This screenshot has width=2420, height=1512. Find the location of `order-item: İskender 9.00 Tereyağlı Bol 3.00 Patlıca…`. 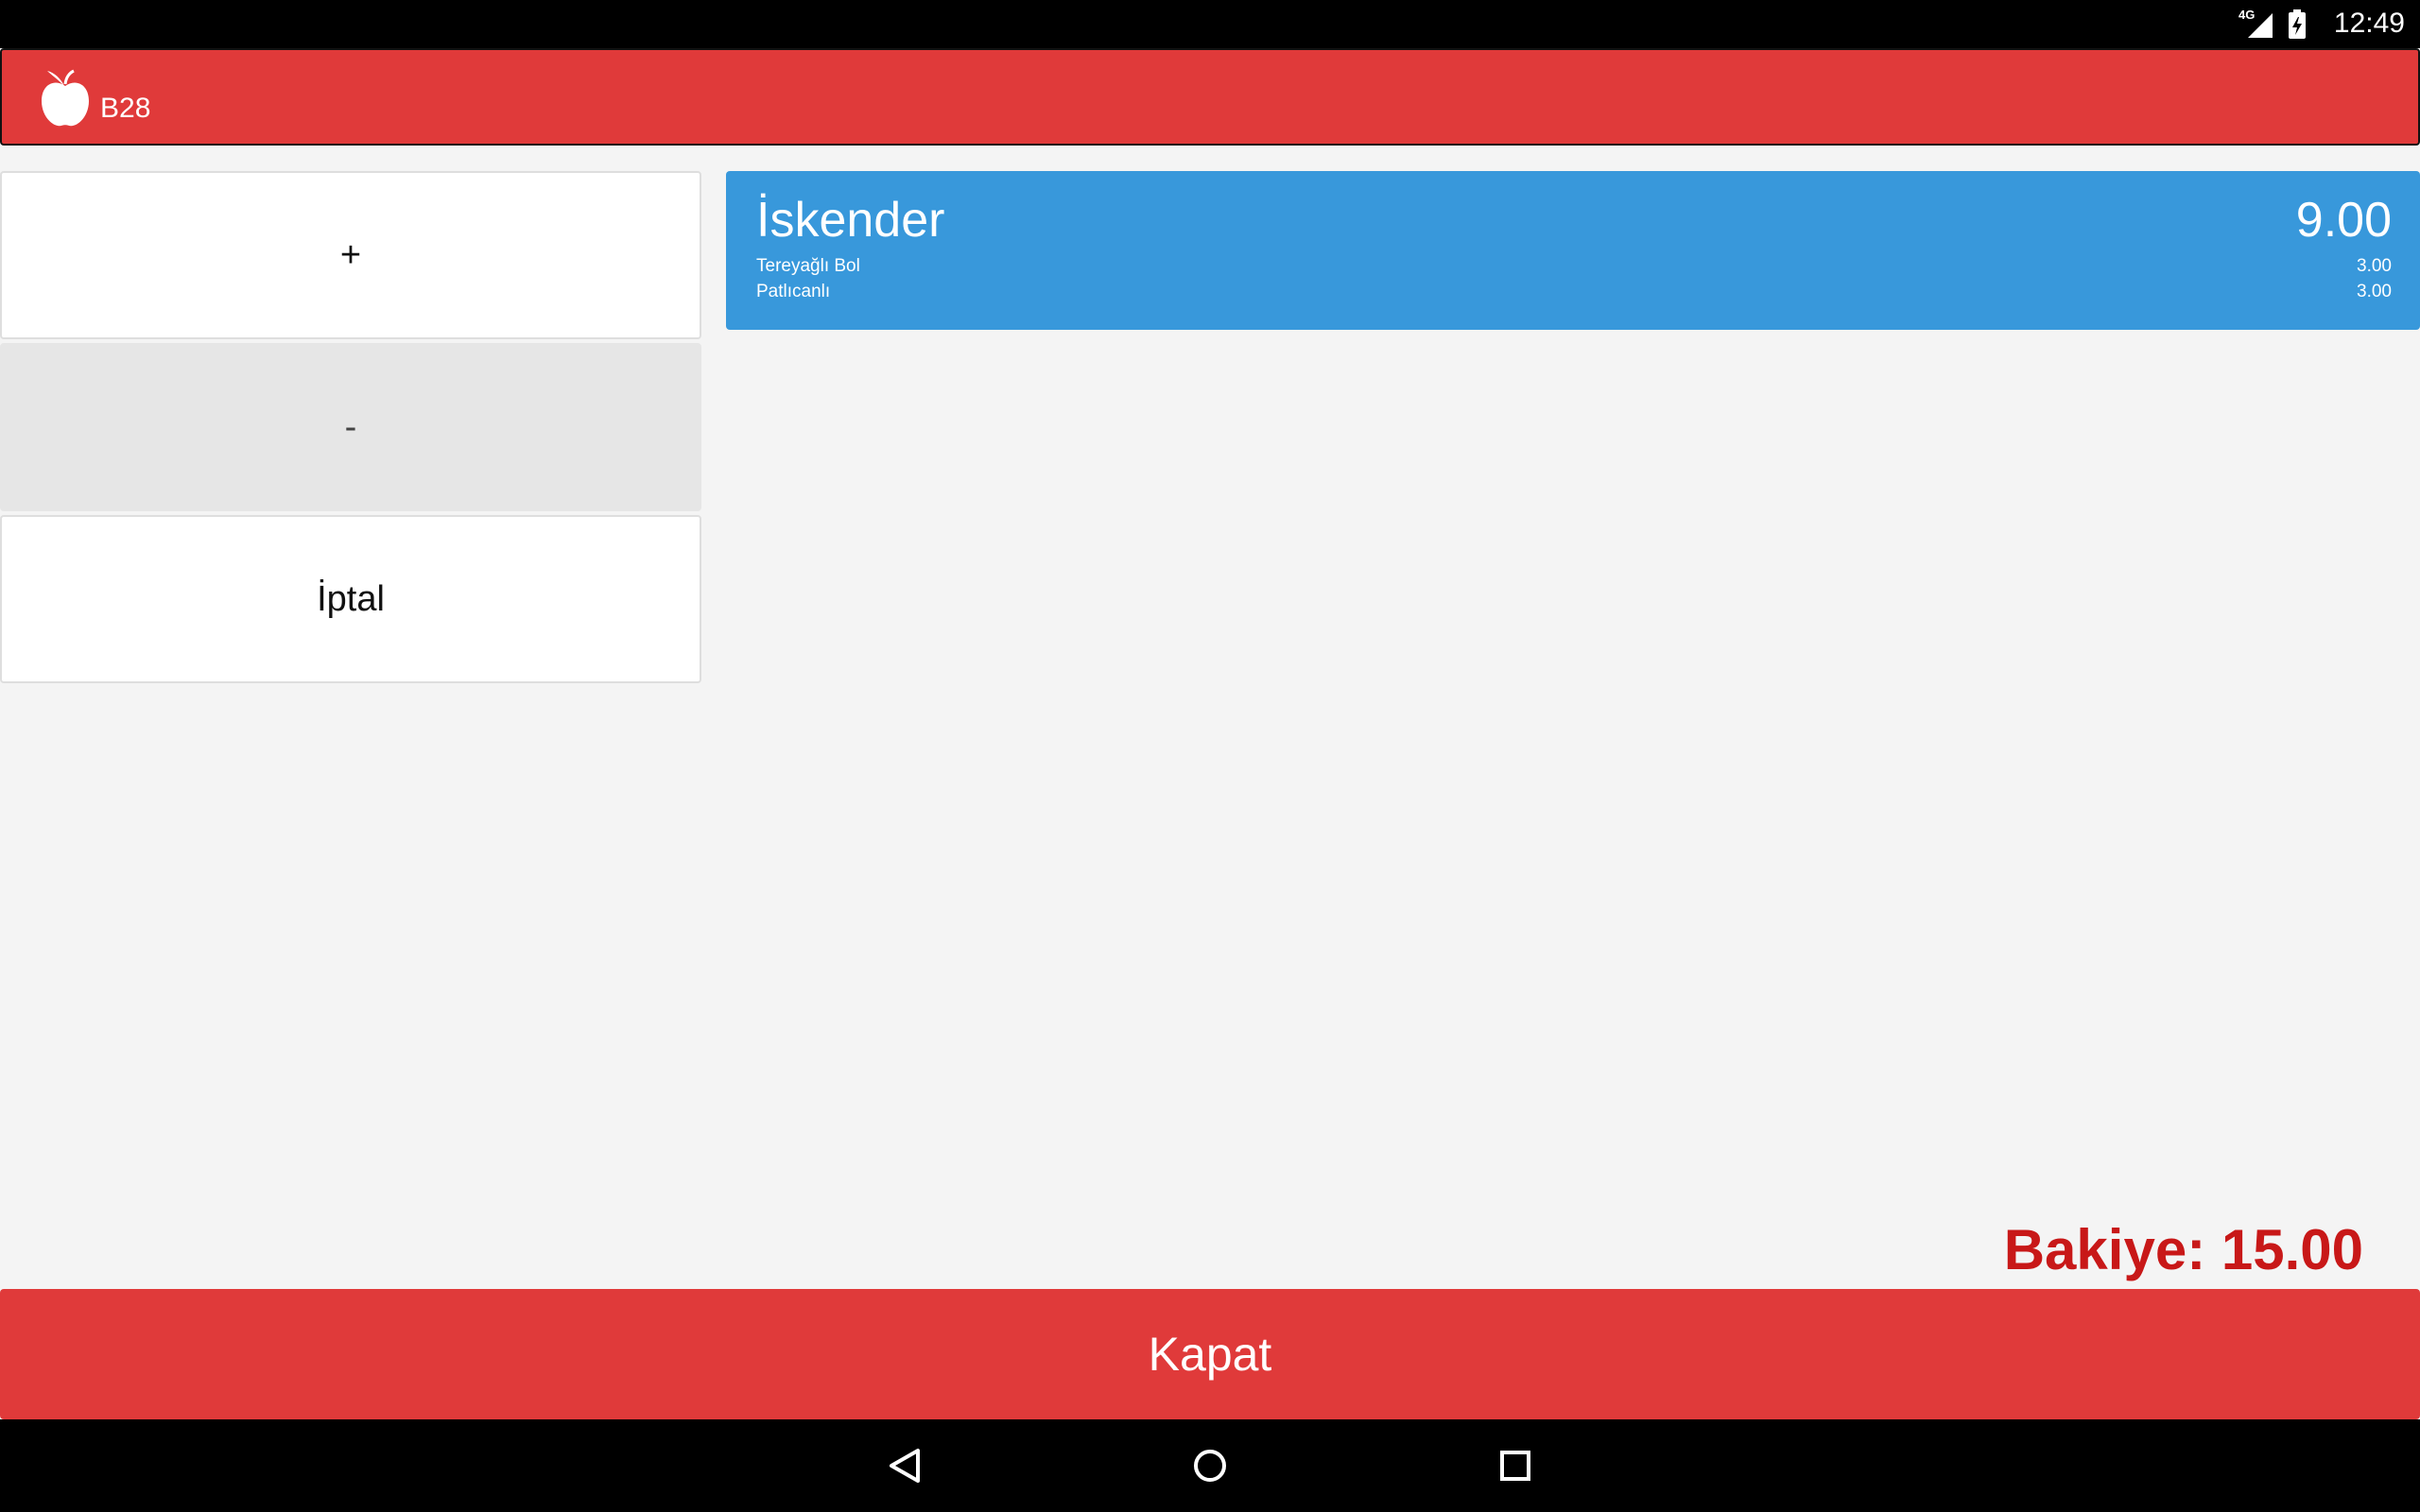

order-item: İskender 9.00 Tereyağlı Bol 3.00 Patlıca… is located at coordinates (1573, 250).